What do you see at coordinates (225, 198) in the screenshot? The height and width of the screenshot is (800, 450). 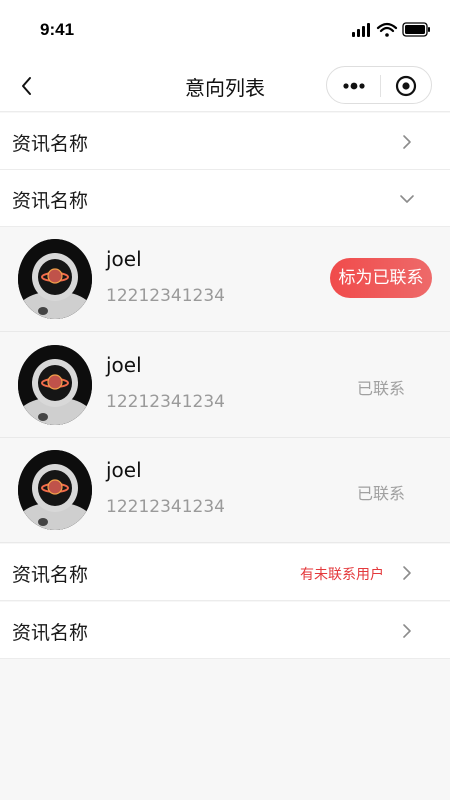 I see `list-item-expanded: 资讯名称` at bounding box center [225, 198].